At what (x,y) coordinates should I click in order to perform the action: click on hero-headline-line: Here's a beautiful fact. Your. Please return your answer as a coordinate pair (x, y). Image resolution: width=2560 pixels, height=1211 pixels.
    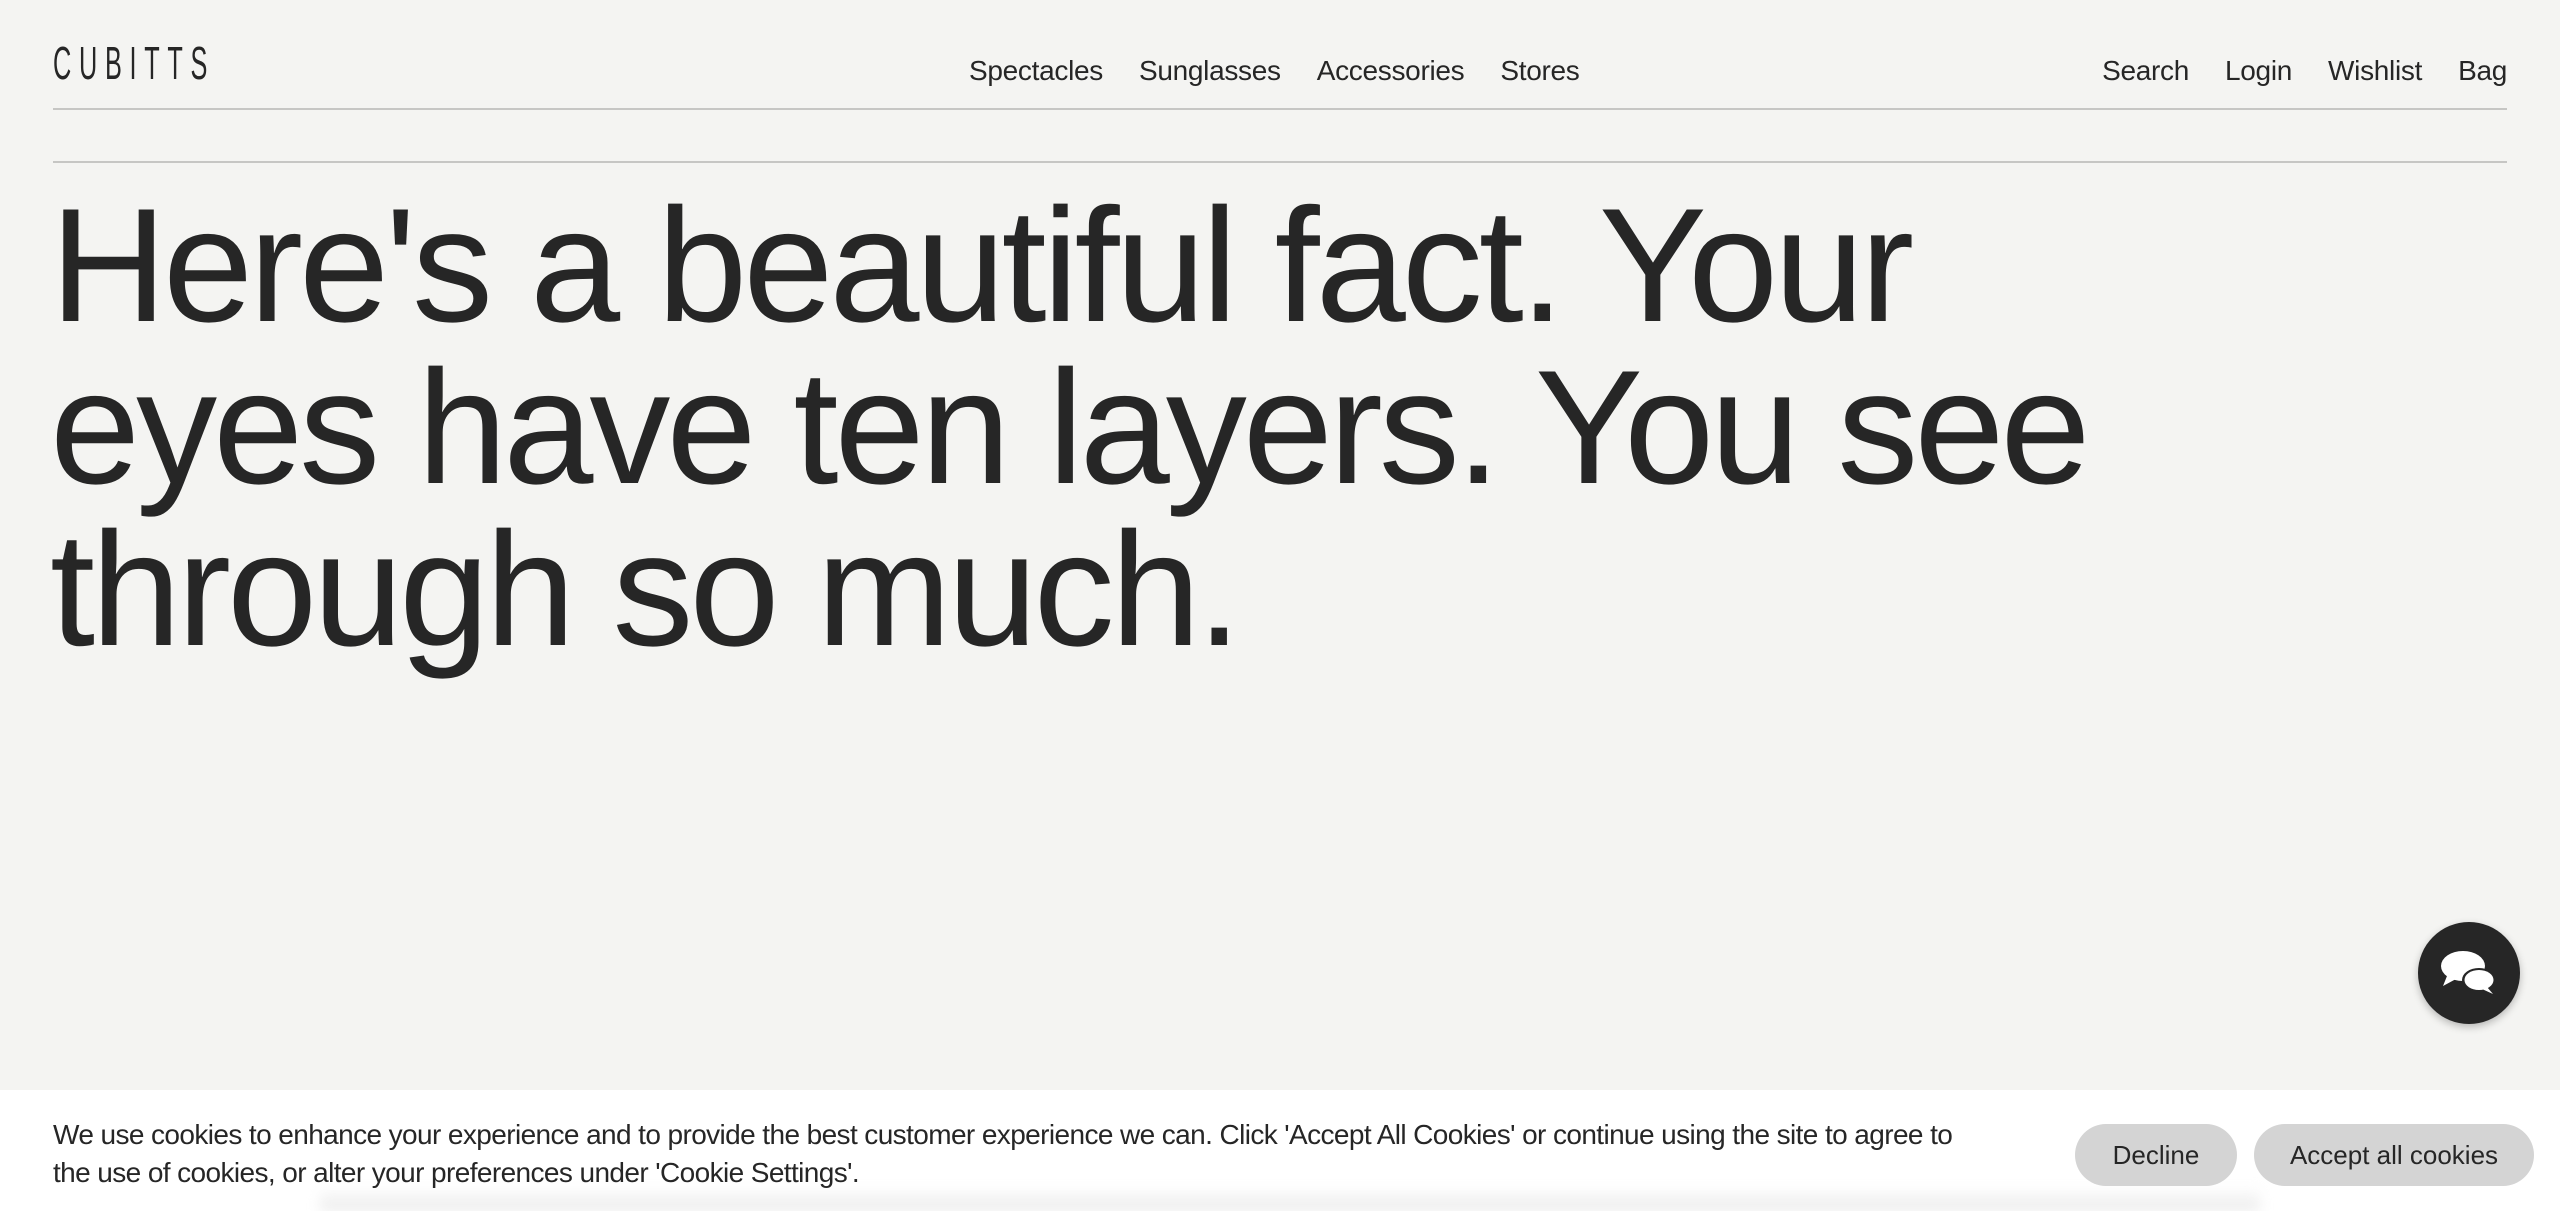
    Looking at the image, I should click on (982, 265).